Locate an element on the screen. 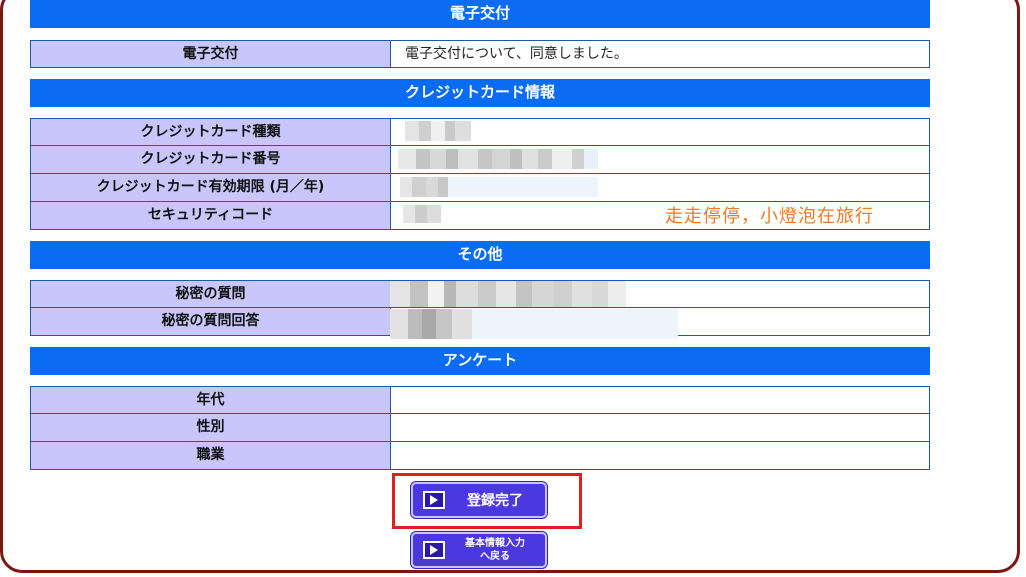 Image resolution: width=1026 pixels, height=577 pixels. row-label: 性別 is located at coordinates (210, 428).